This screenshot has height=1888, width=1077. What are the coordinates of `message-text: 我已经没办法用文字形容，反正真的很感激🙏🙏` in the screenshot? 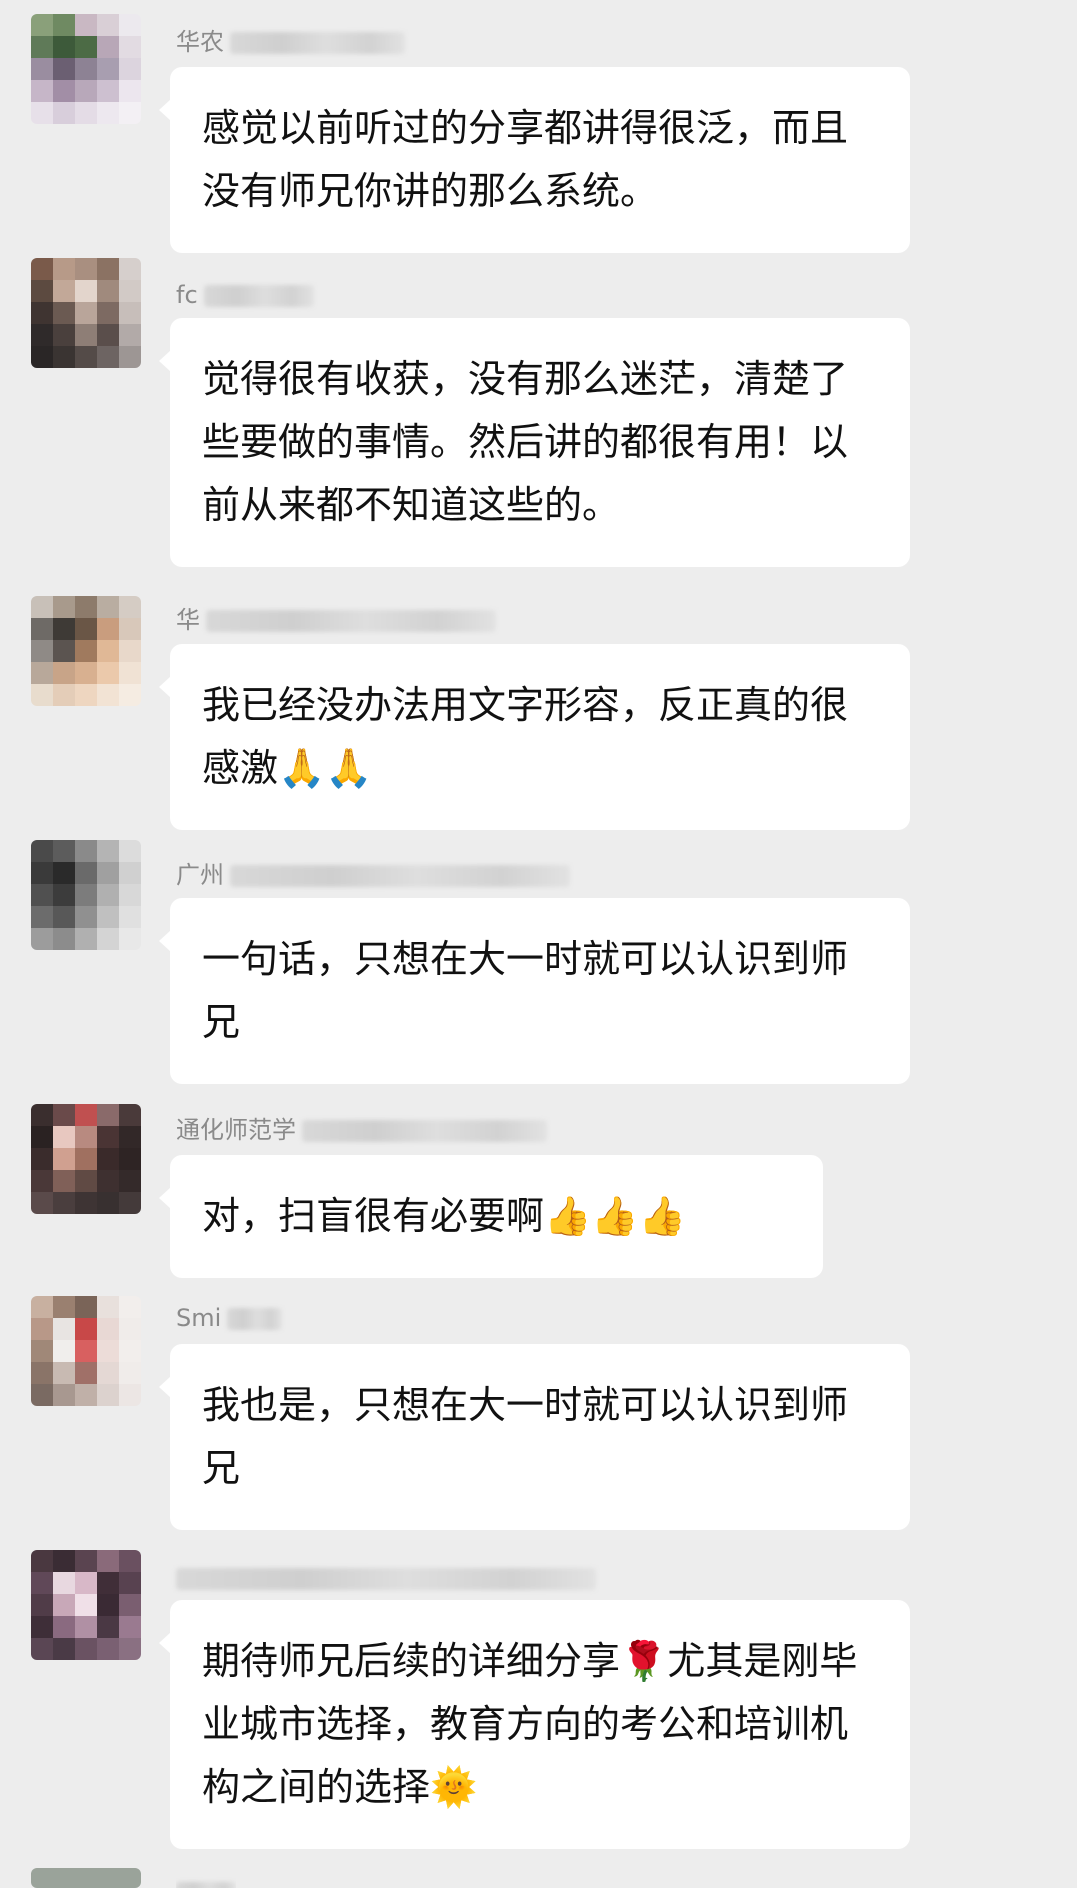 It's located at (525, 736).